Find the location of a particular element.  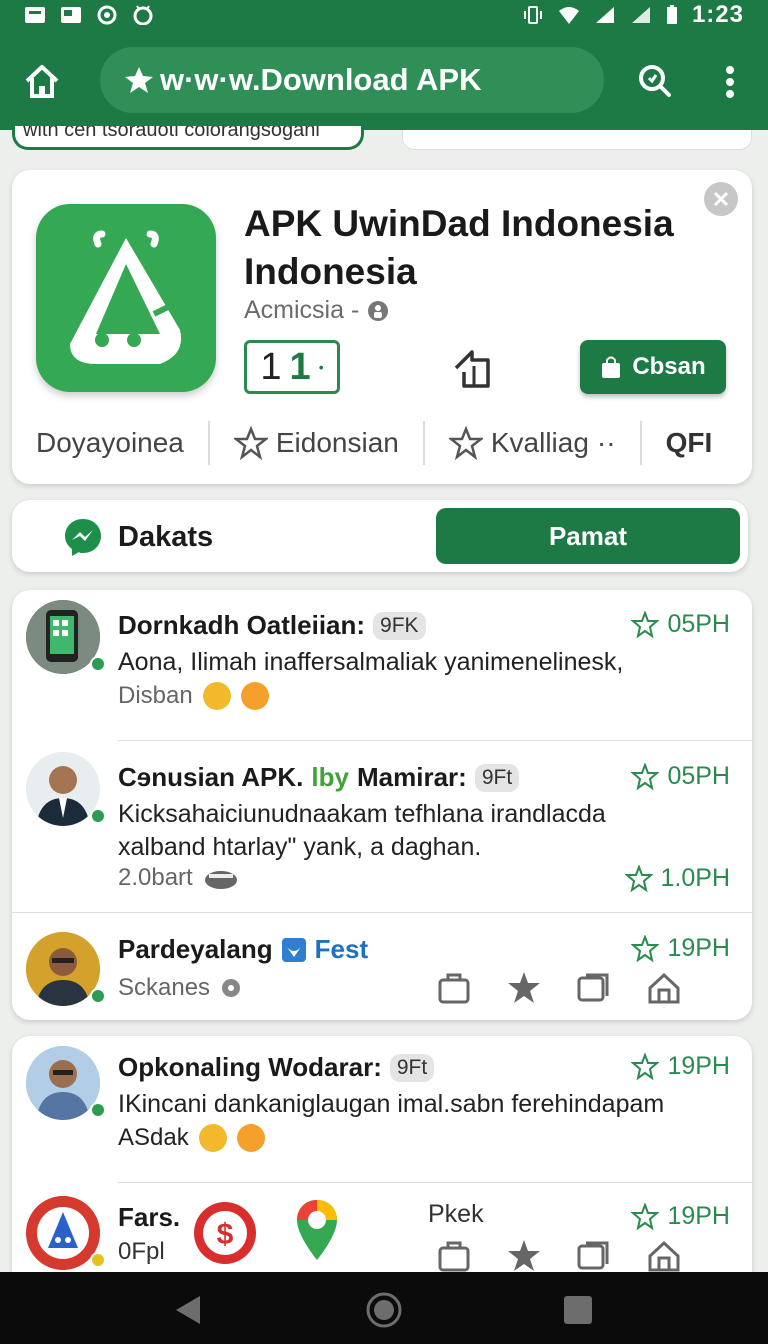

back-icon is located at coordinates (188, 1310).